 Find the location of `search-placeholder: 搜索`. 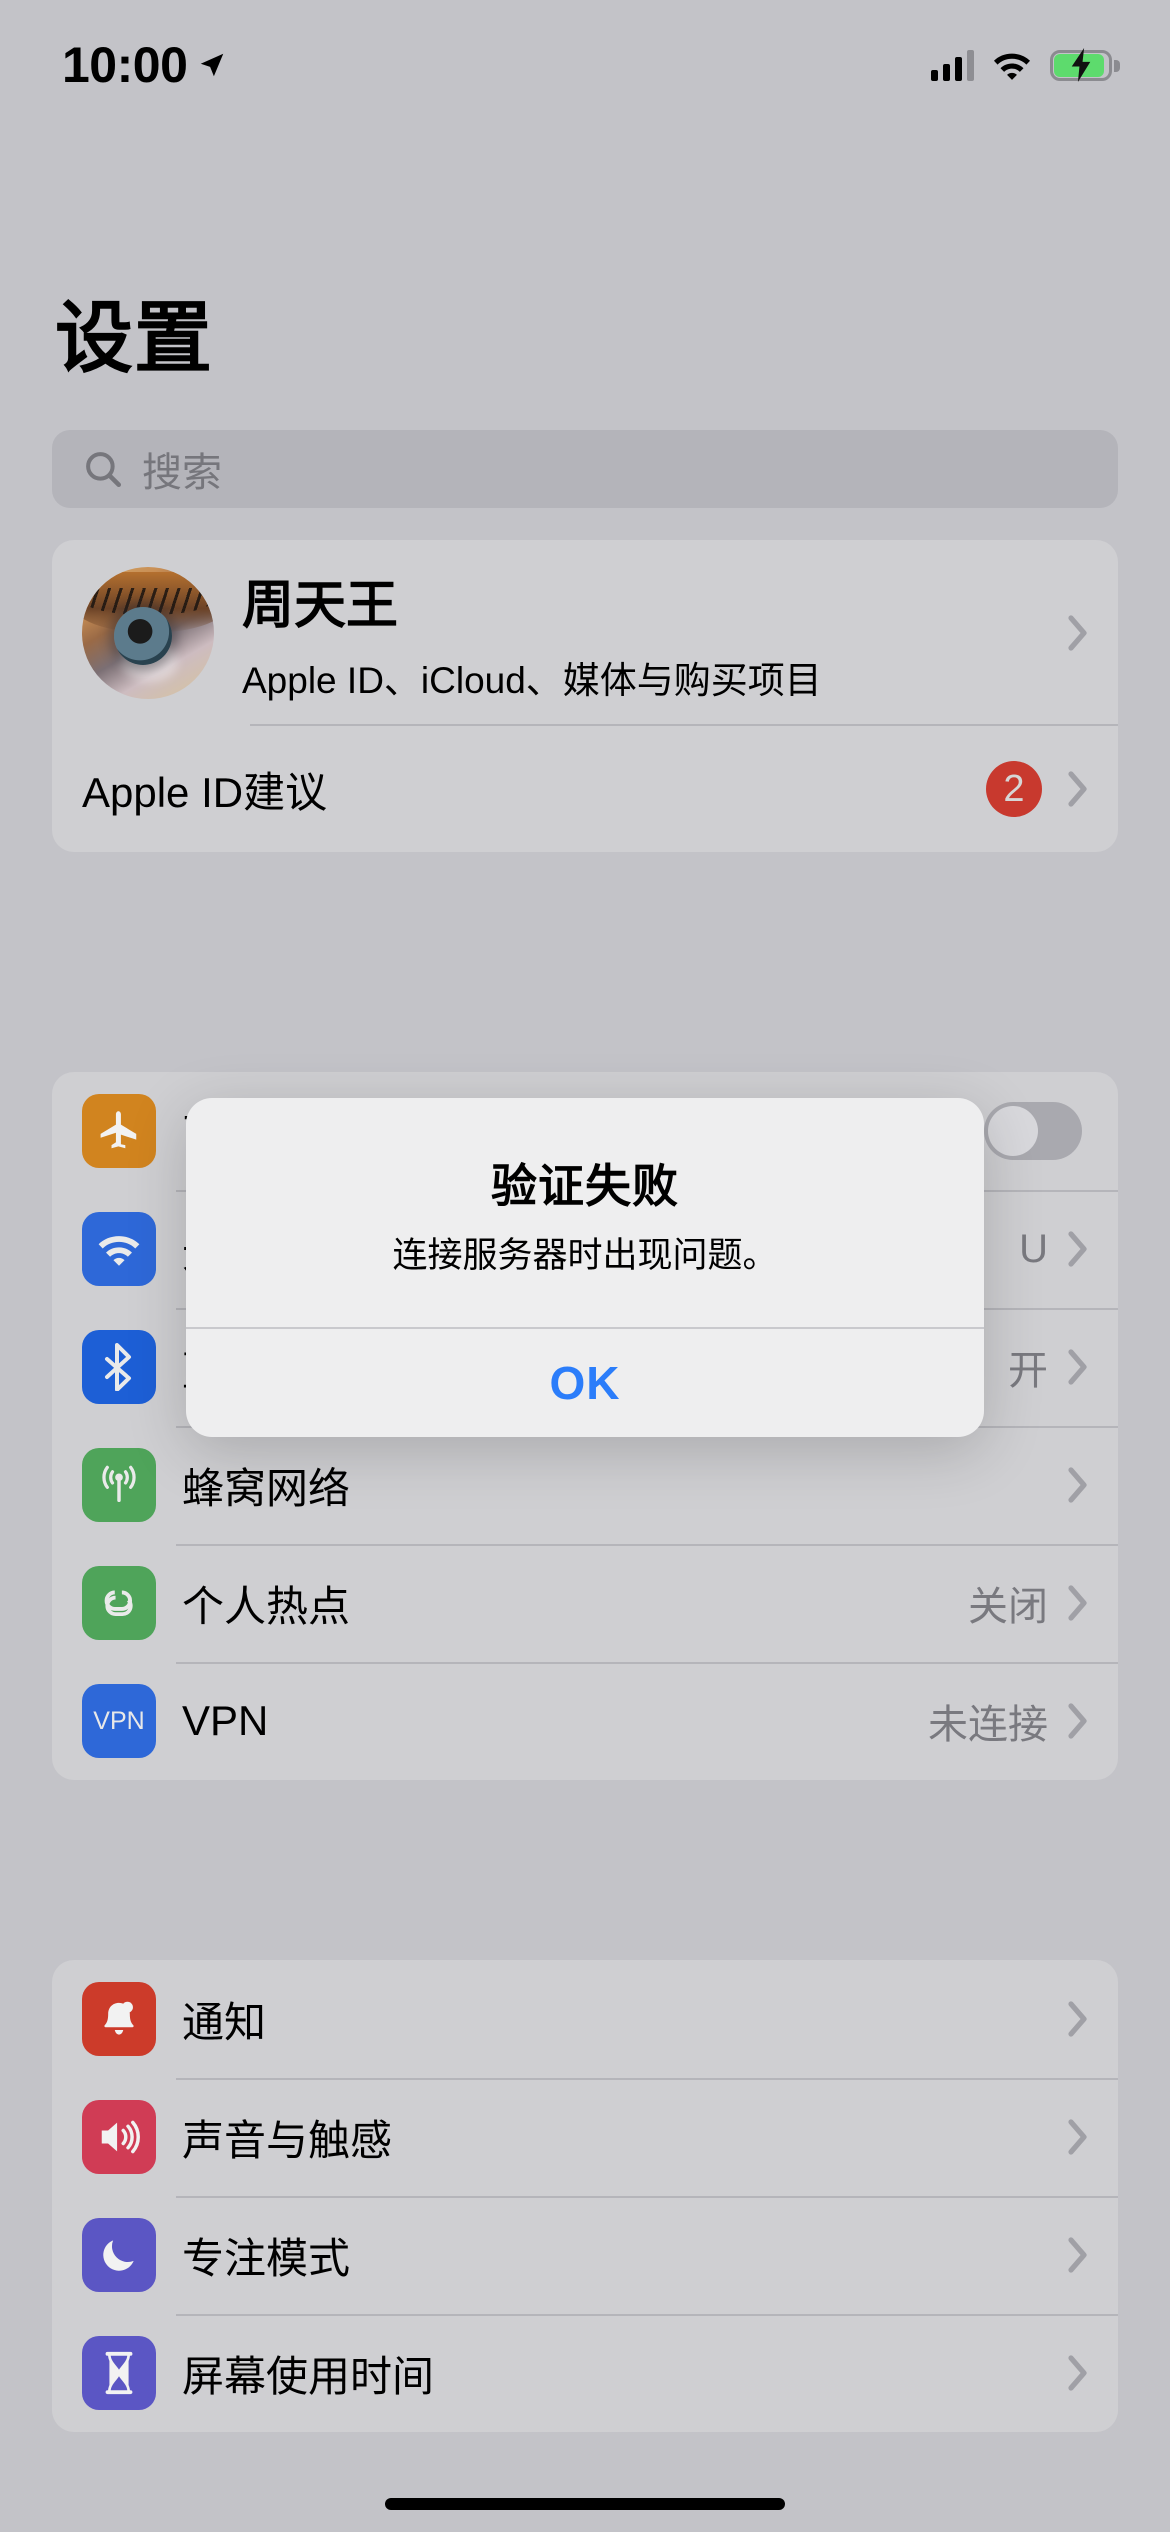

search-placeholder: 搜索 is located at coordinates (182, 473).